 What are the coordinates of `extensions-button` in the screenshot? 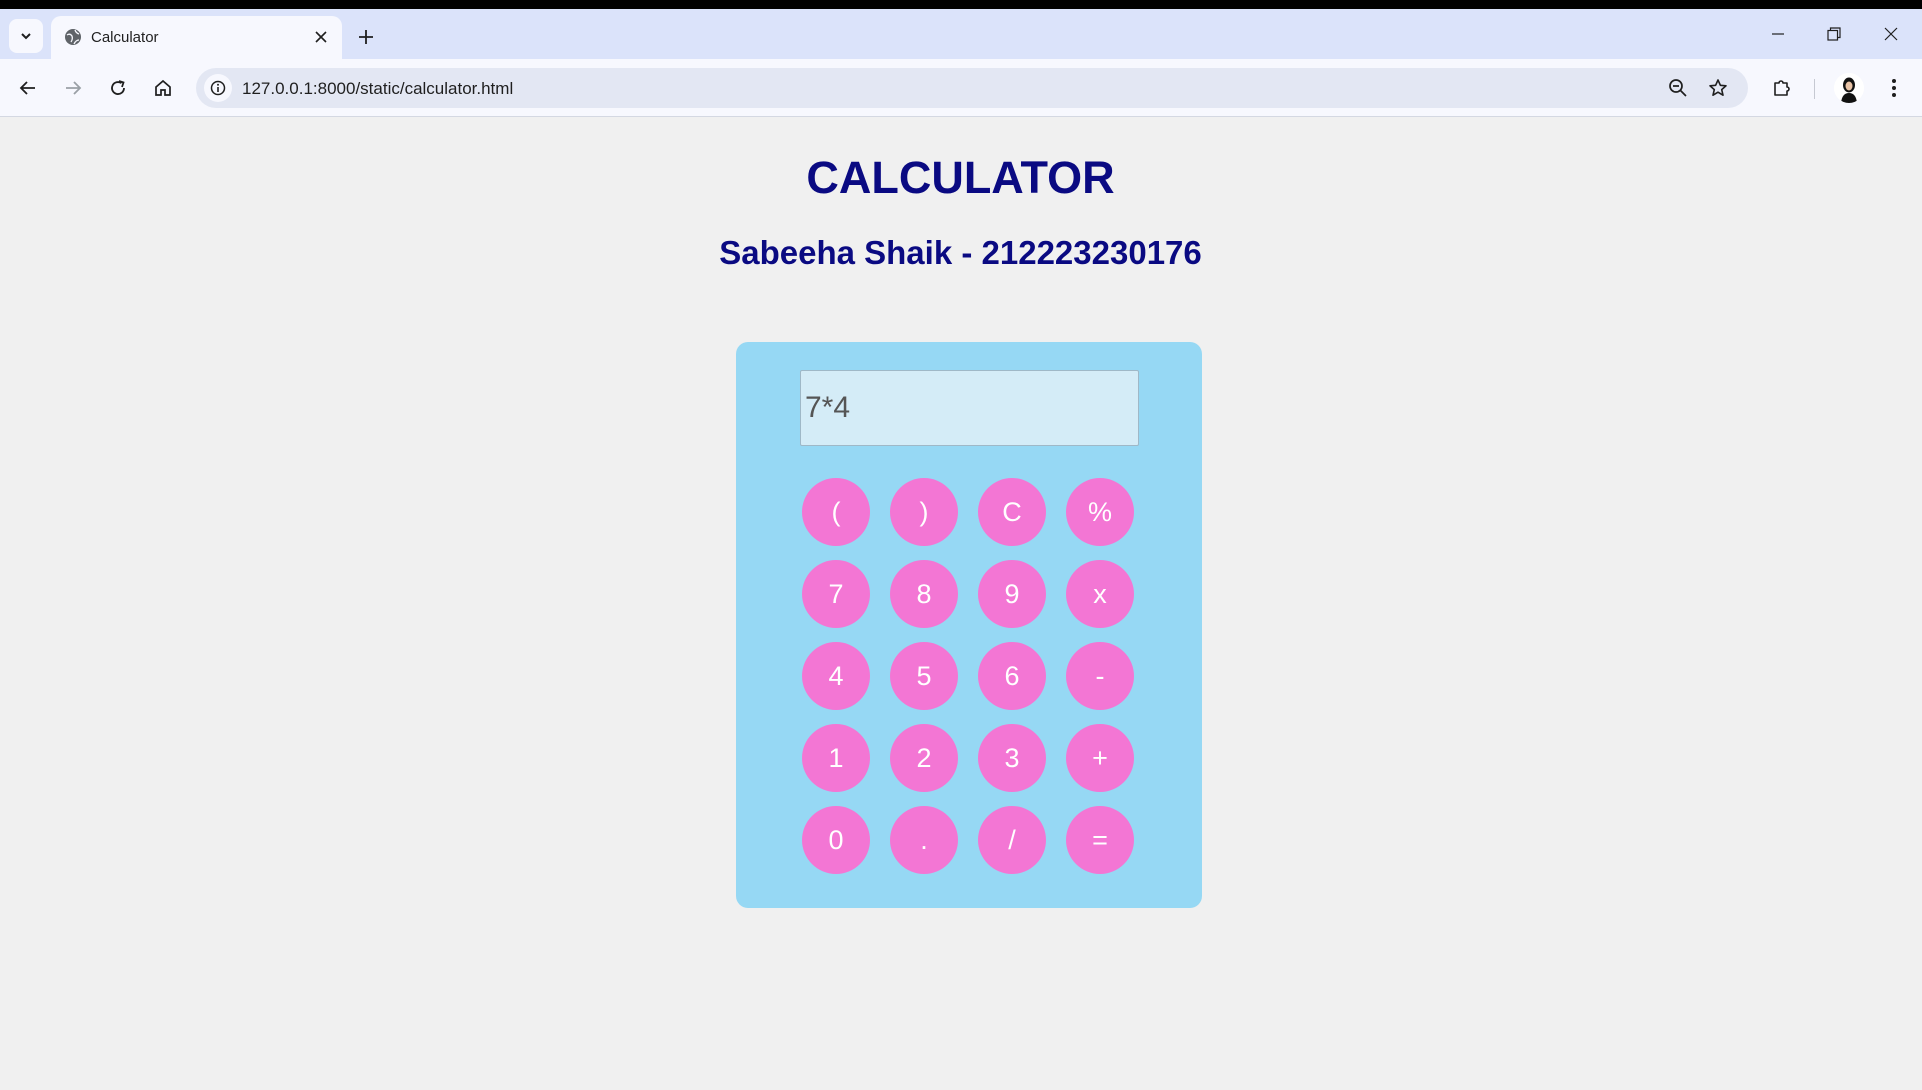 It's located at (1782, 88).